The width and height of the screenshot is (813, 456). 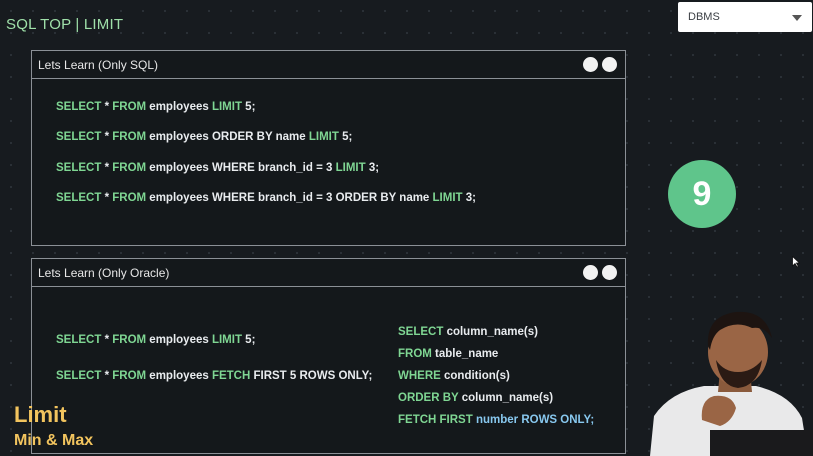 I want to click on sql-keyword: FETCH, so click(x=231, y=376).